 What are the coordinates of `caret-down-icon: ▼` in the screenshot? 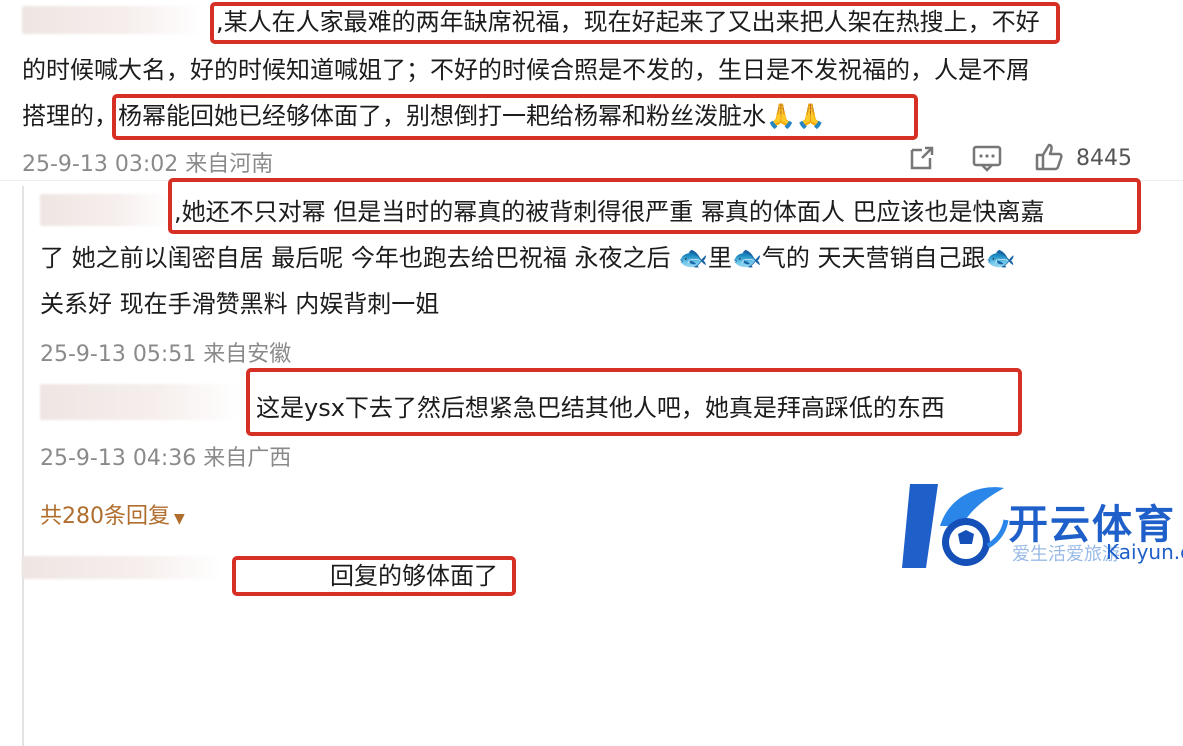 It's located at (179, 519).